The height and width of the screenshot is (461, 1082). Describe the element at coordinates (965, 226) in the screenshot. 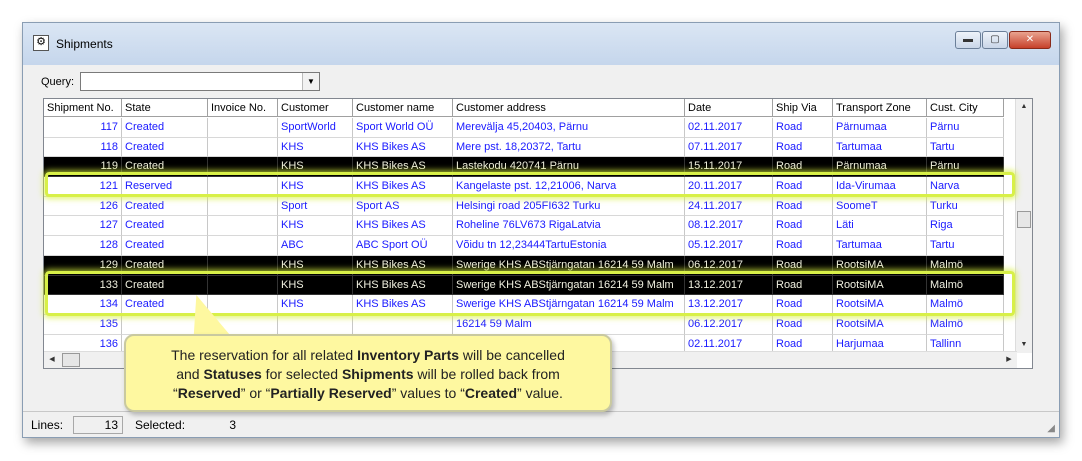

I see `cell-city: Riga` at that location.